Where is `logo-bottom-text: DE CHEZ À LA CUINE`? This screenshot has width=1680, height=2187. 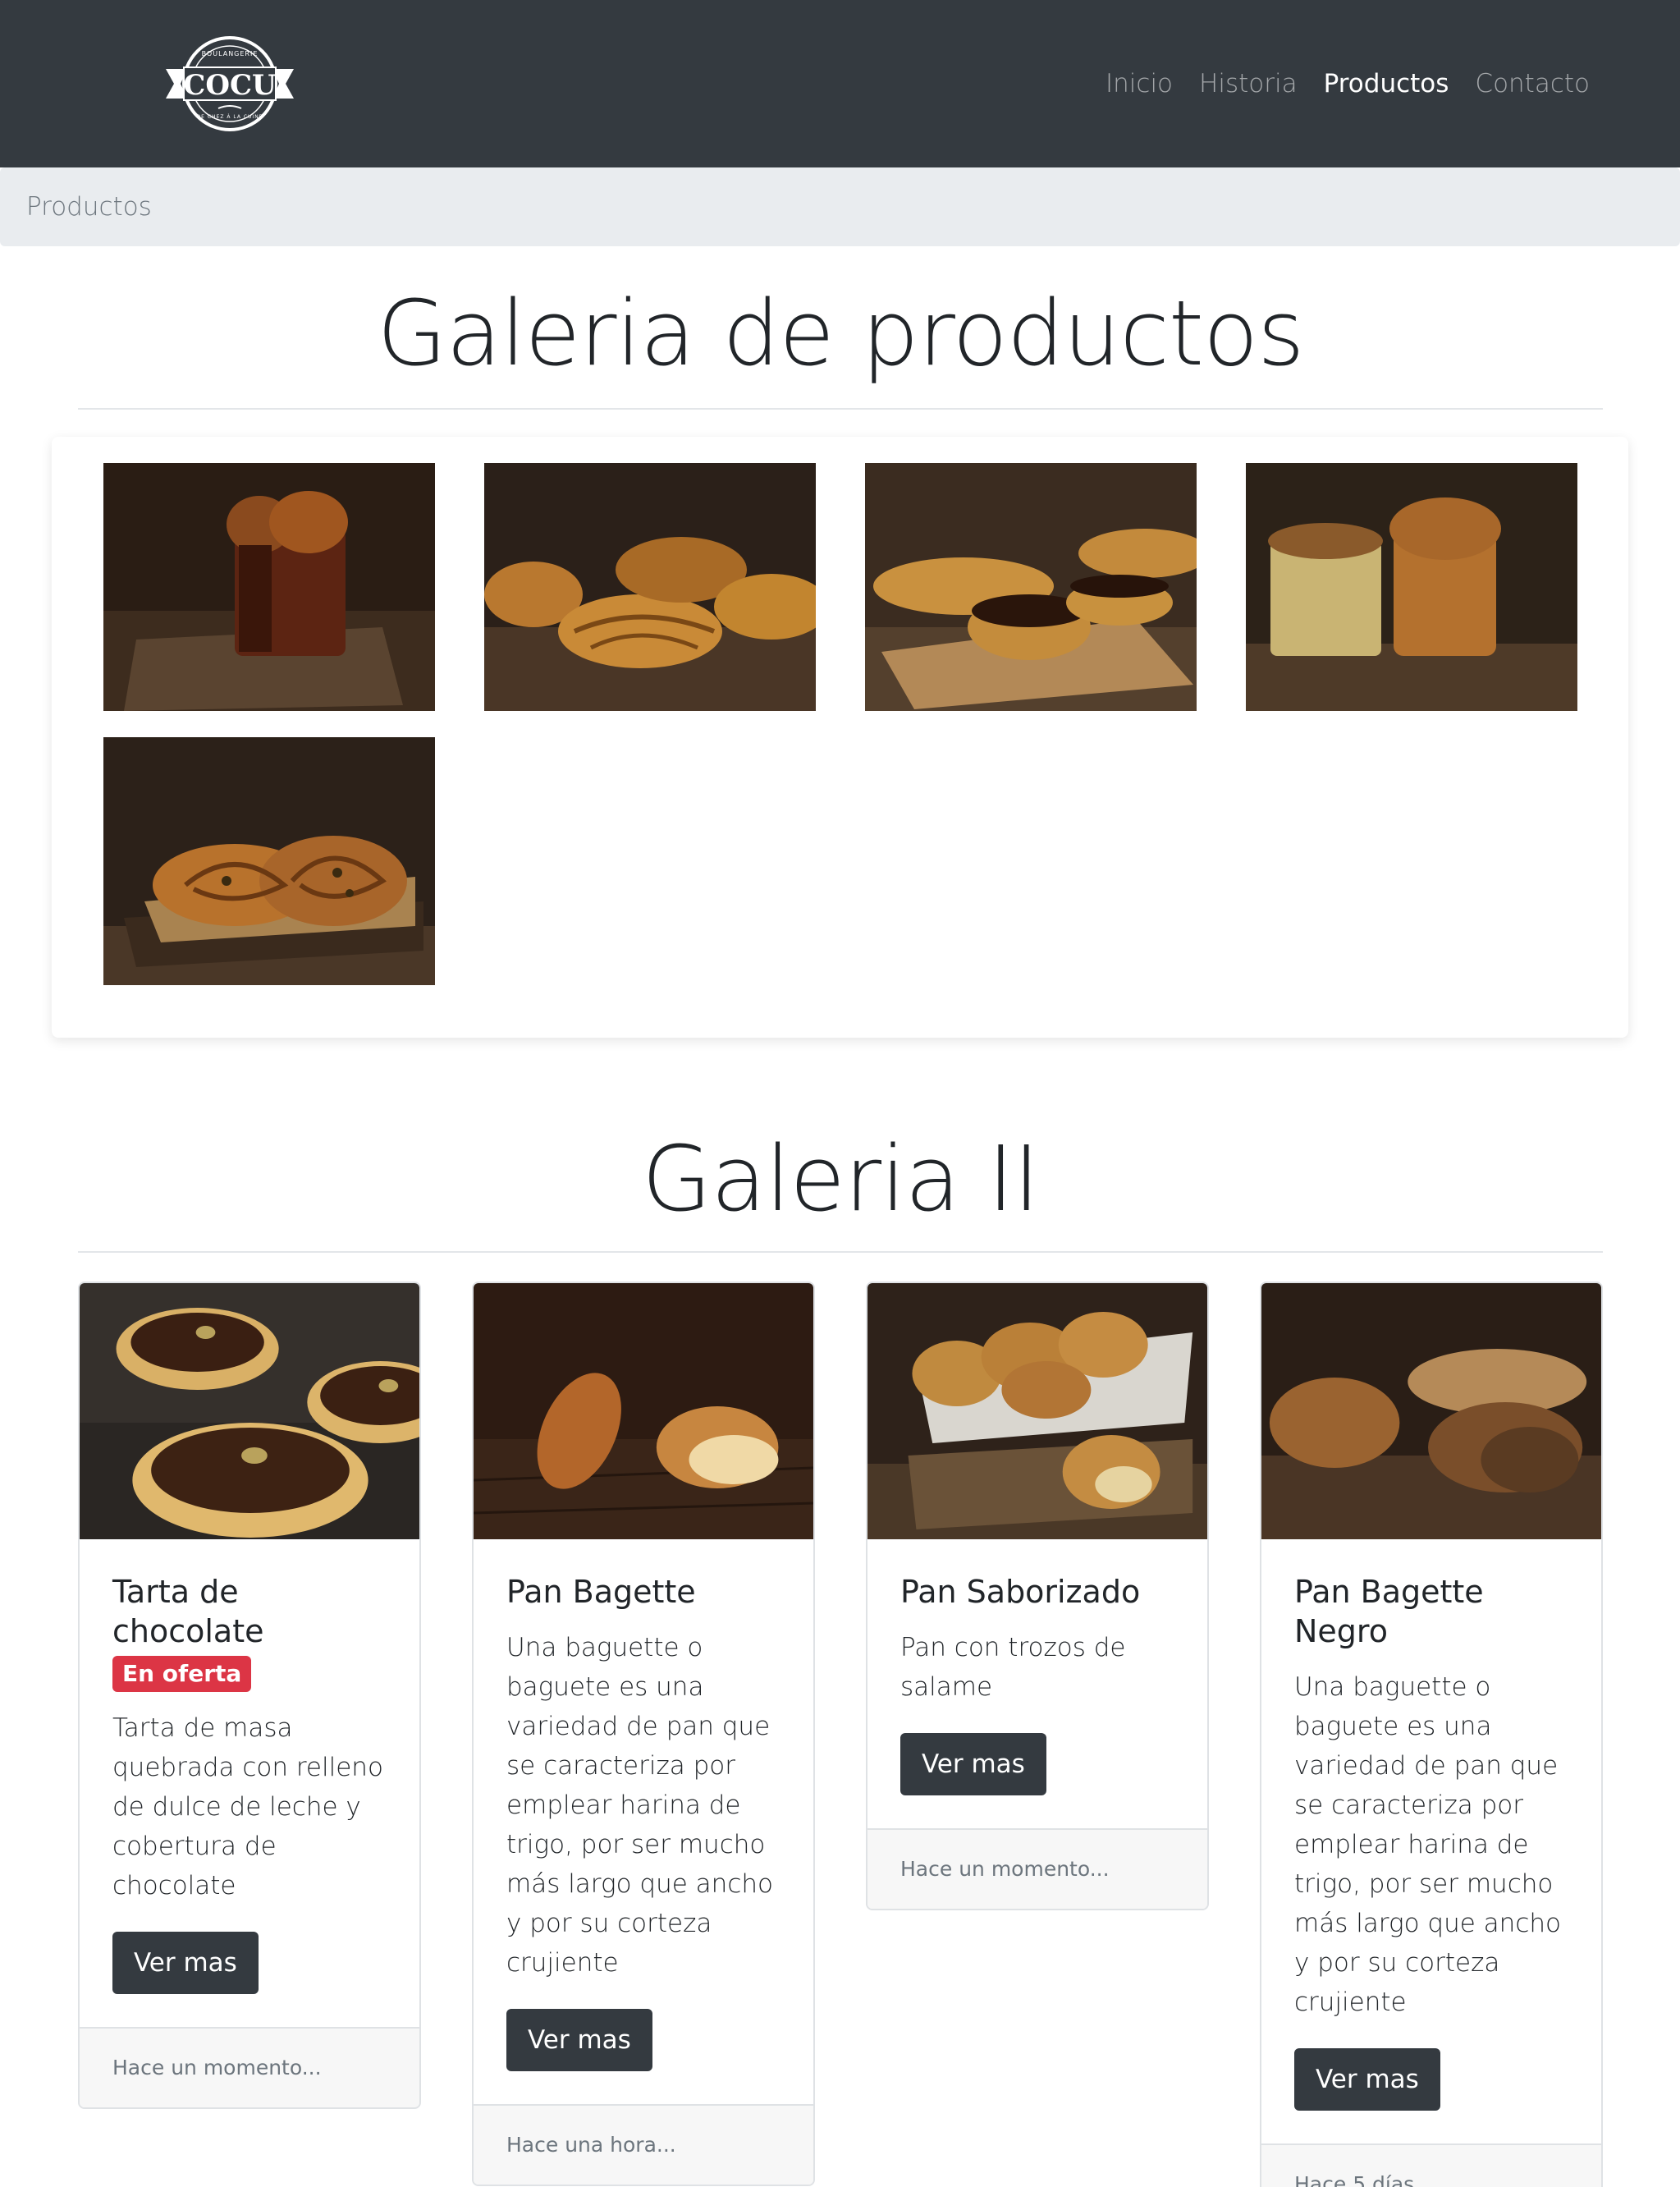 logo-bottom-text: DE CHEZ À LA CUINE is located at coordinates (230, 117).